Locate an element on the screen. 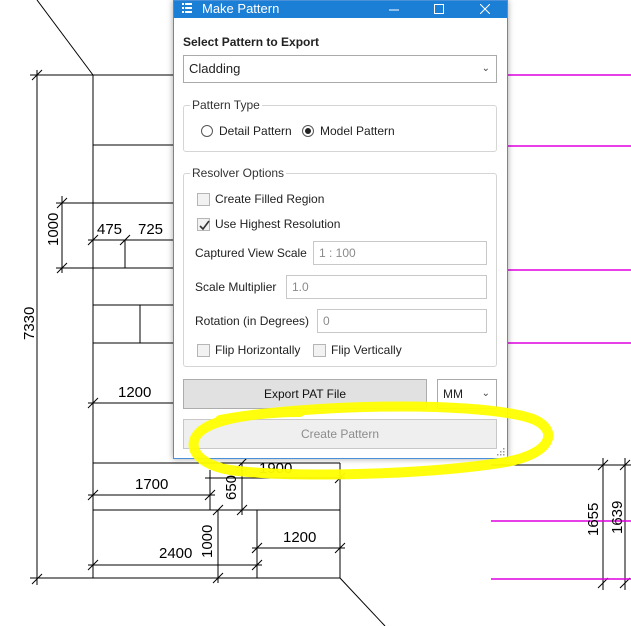 This screenshot has width=631, height=626. minimize-button is located at coordinates (394, 9).